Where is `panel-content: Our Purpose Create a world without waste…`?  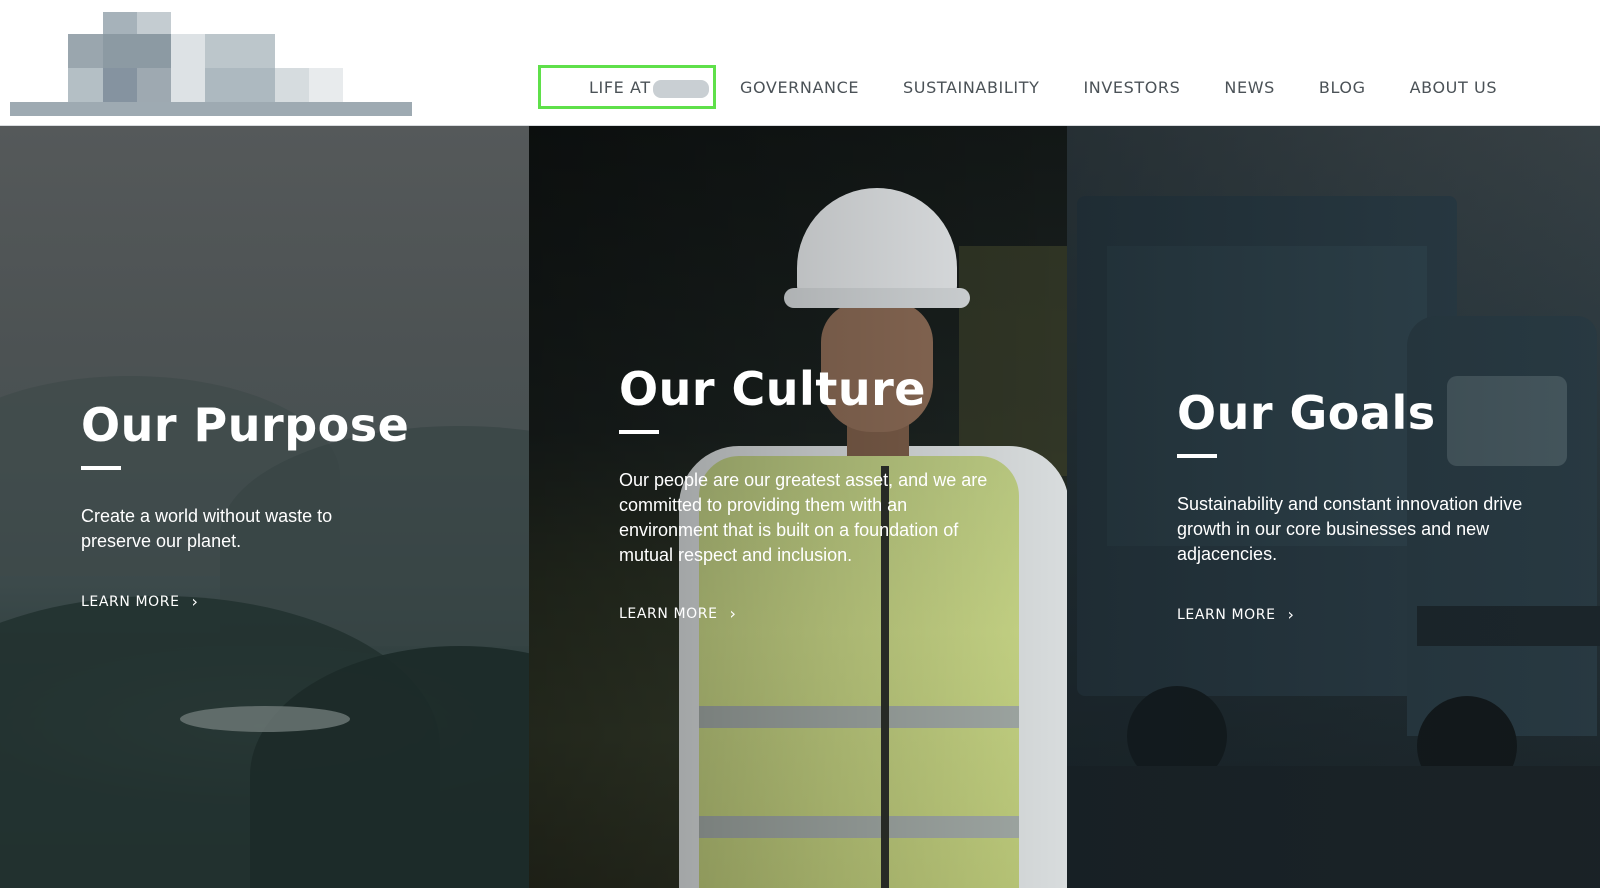 panel-content: Our Purpose Create a world without waste… is located at coordinates (245, 504).